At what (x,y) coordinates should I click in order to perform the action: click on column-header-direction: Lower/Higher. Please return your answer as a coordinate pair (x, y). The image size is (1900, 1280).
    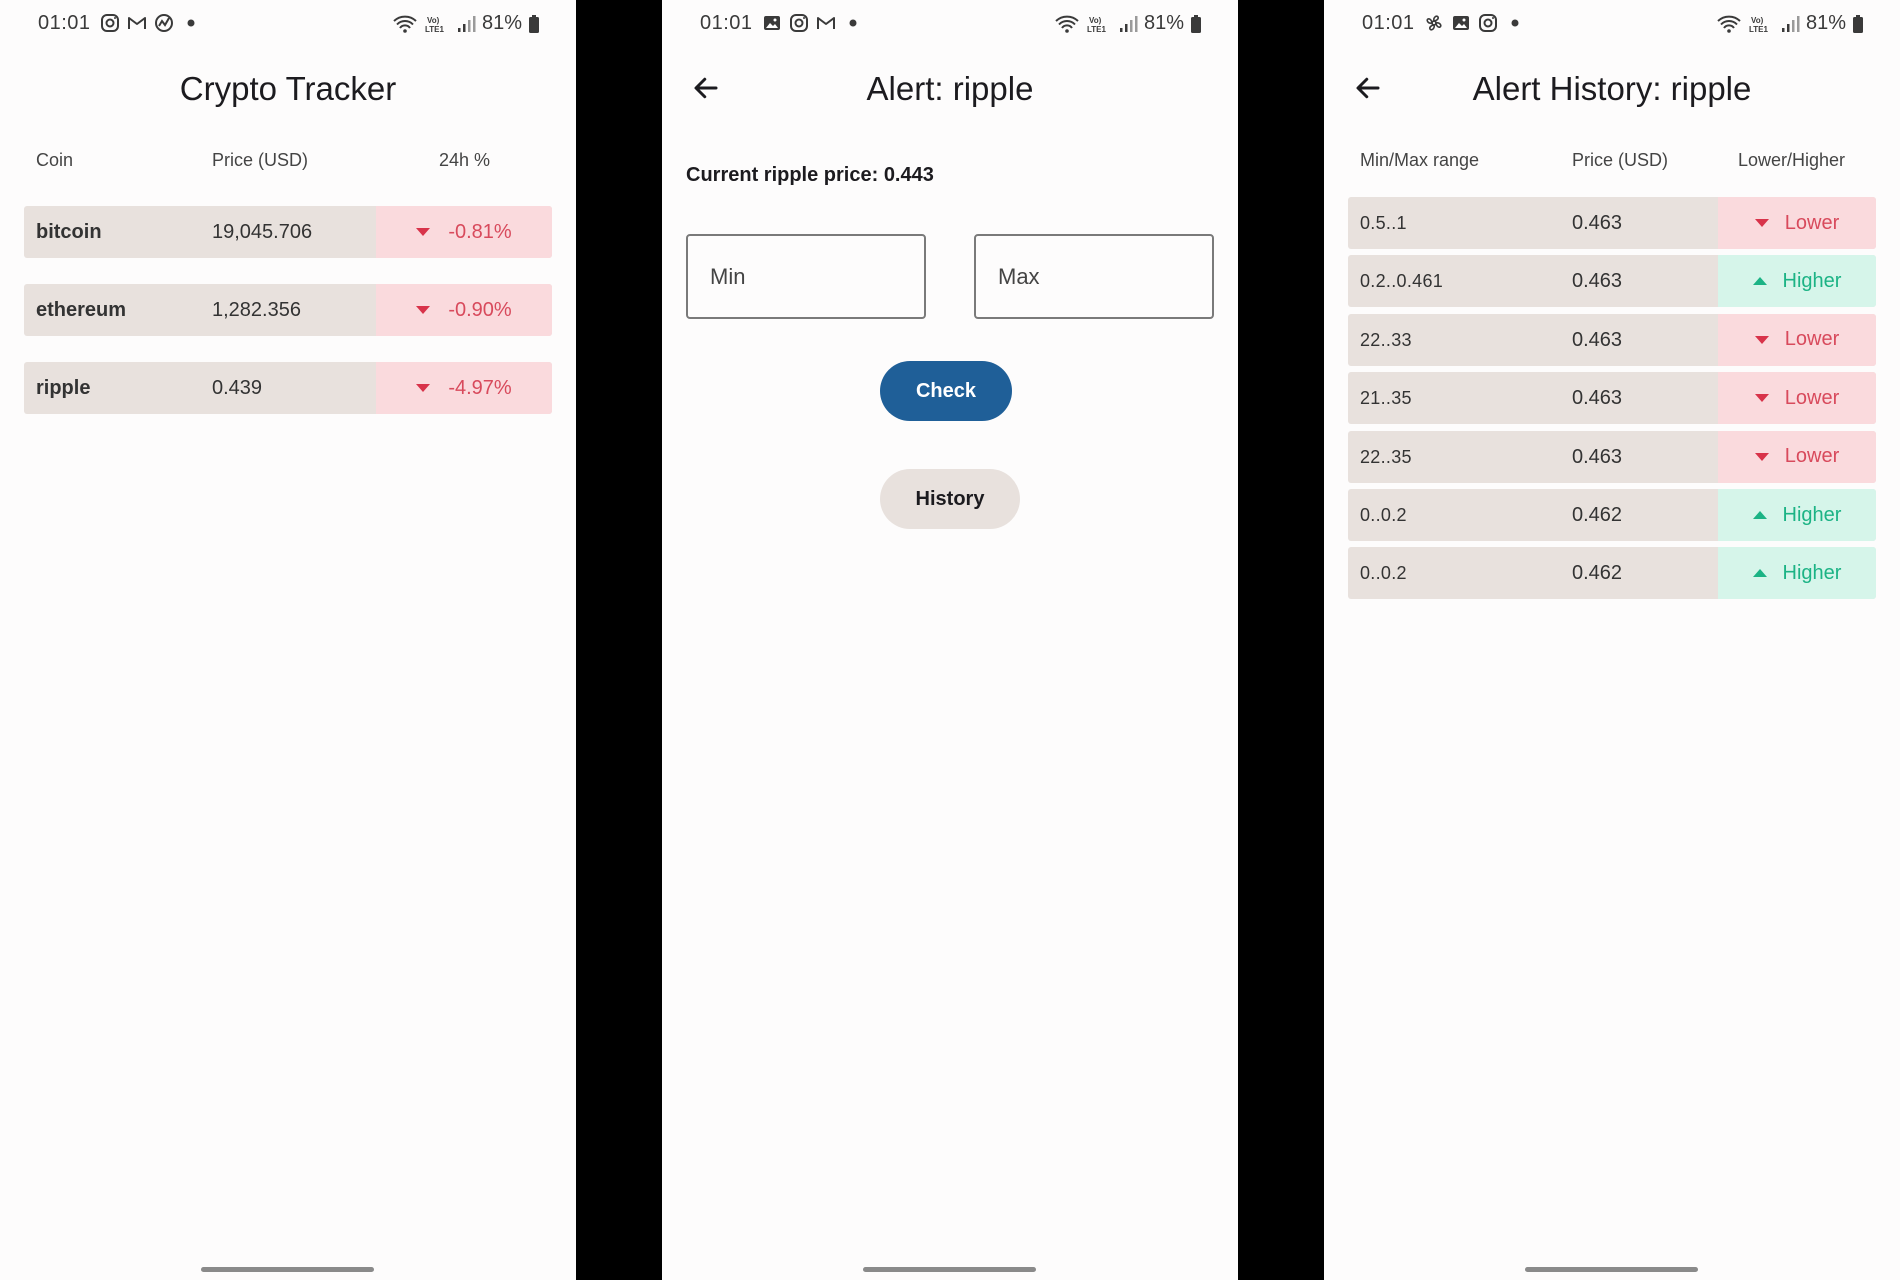
    Looking at the image, I should click on (1792, 160).